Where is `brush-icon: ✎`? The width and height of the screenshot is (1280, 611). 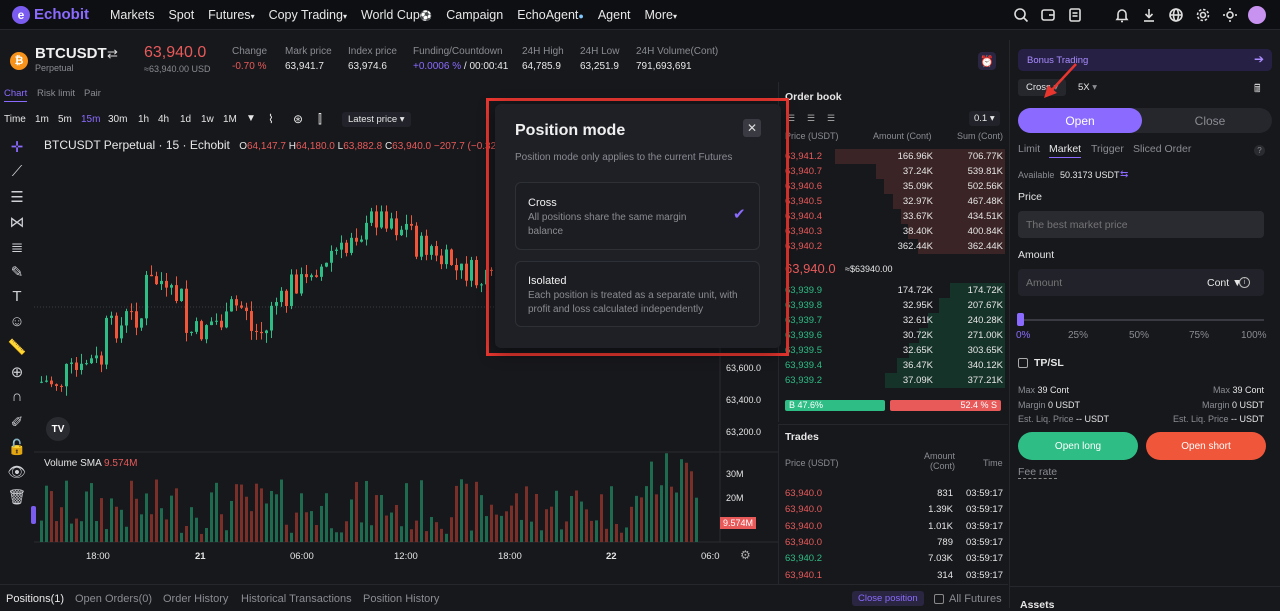 brush-icon: ✎ is located at coordinates (17, 271).